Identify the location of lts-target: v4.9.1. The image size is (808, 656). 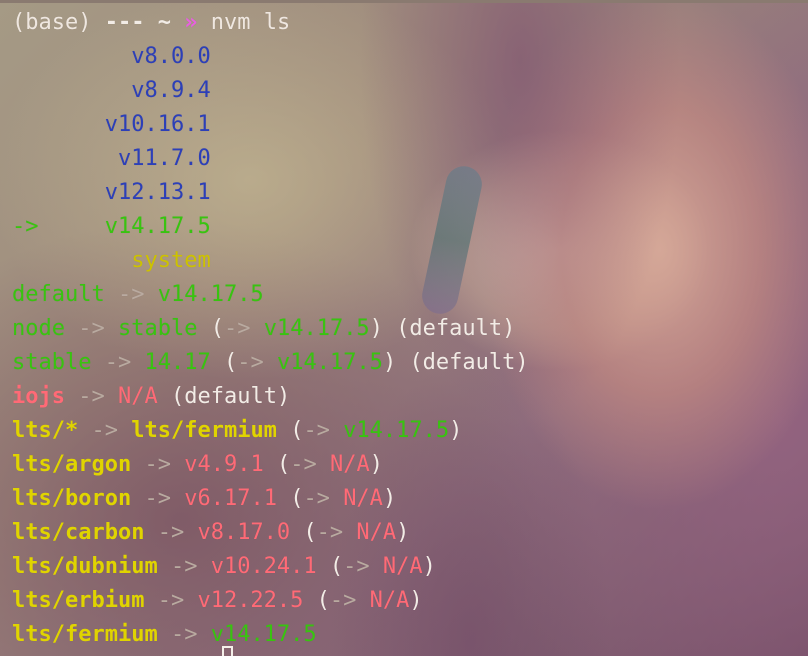
(224, 464).